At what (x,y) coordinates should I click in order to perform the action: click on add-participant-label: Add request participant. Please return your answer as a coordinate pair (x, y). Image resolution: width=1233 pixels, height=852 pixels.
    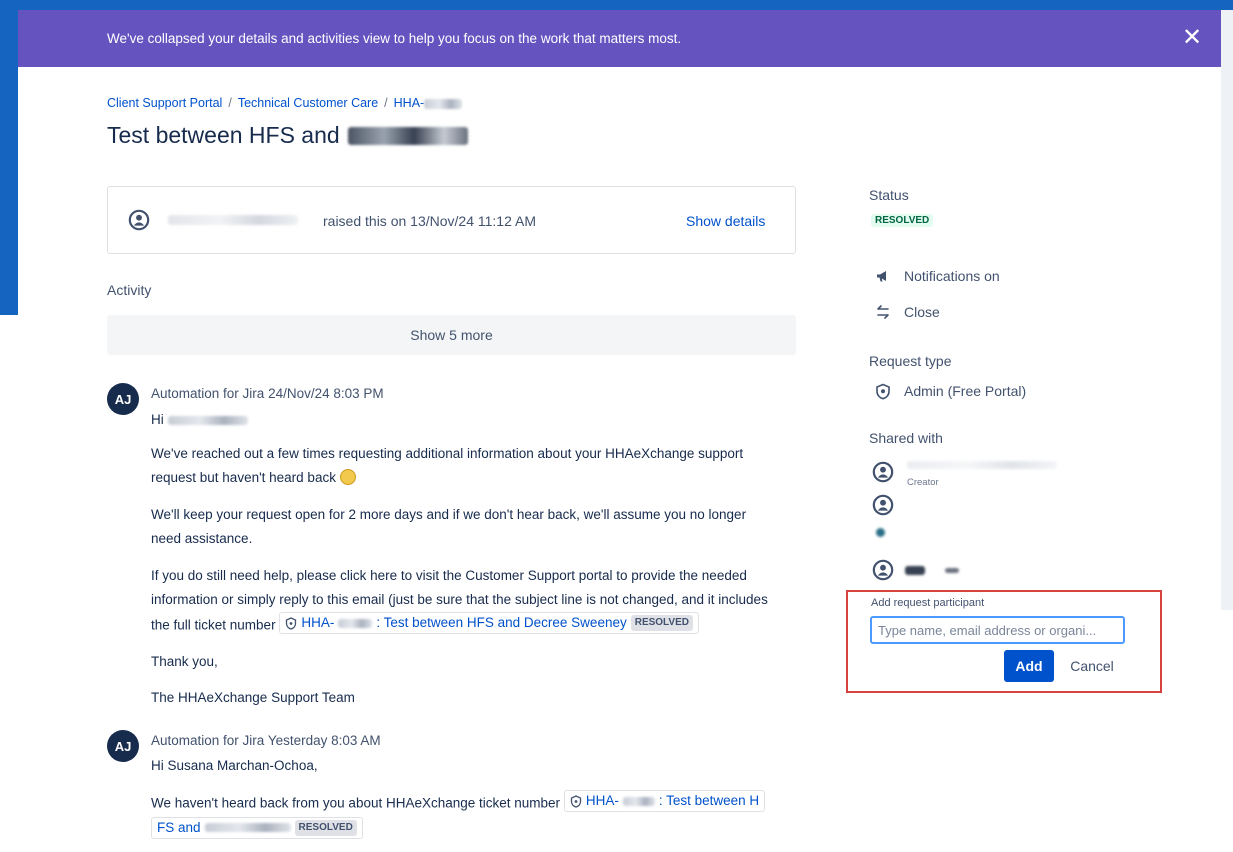
    Looking at the image, I should click on (928, 603).